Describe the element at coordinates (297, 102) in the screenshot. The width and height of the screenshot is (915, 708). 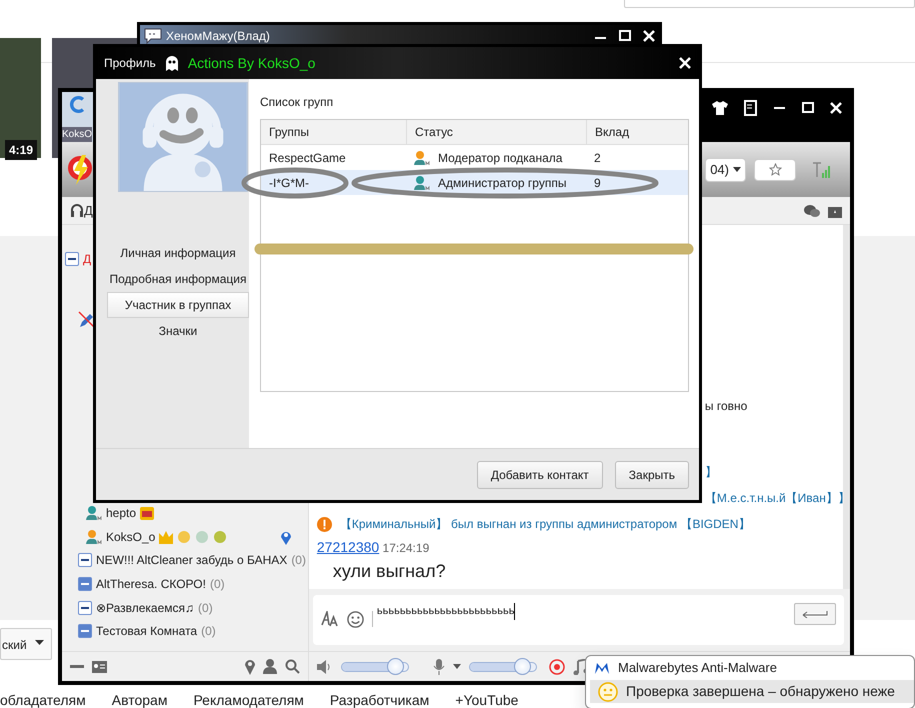
I see `section-title: Список групп` at that location.